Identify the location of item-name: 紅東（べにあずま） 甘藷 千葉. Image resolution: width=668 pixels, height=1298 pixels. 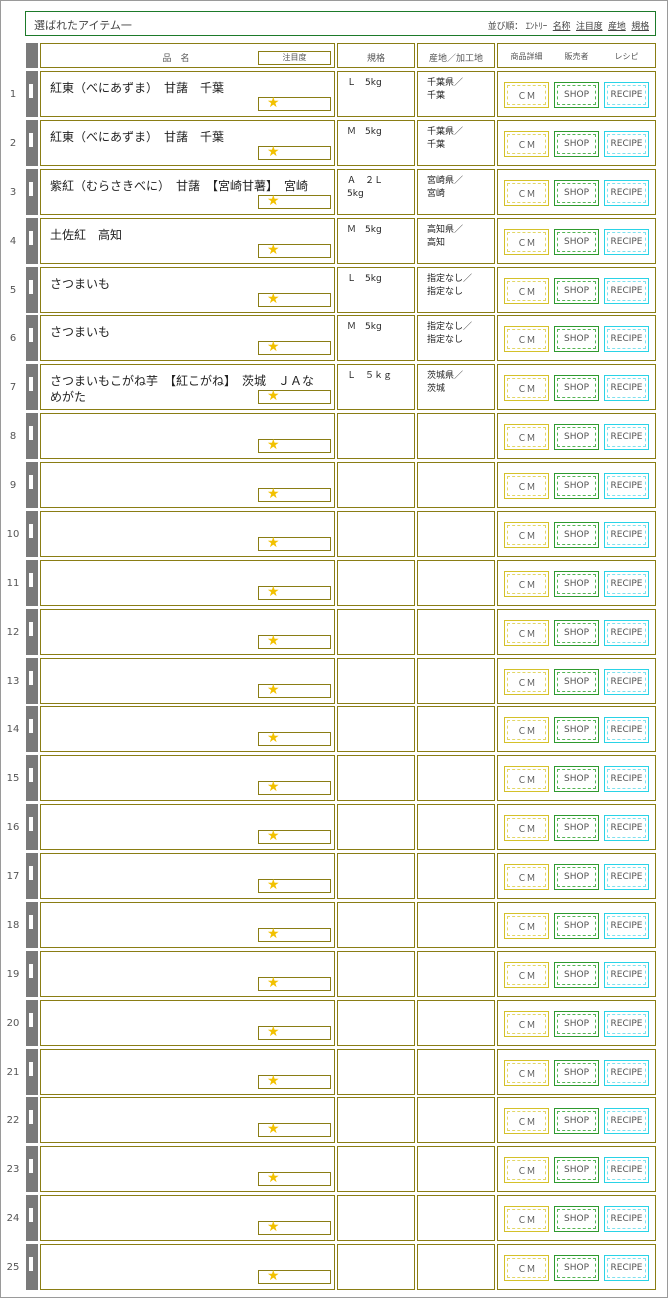
(187, 88).